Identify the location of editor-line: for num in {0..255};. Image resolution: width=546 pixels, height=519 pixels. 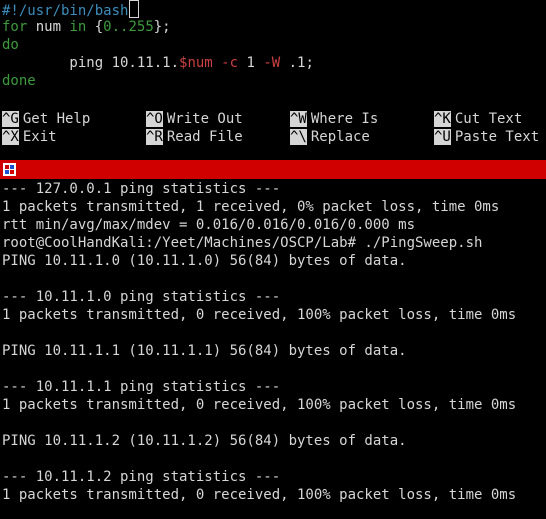
(273, 27).